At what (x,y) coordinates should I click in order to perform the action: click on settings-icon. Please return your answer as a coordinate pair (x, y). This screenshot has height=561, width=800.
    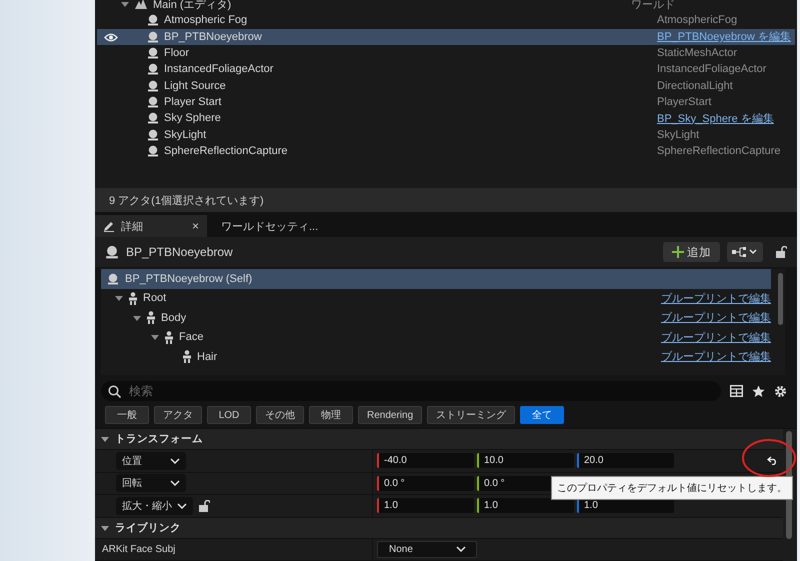
    Looking at the image, I should click on (780, 391).